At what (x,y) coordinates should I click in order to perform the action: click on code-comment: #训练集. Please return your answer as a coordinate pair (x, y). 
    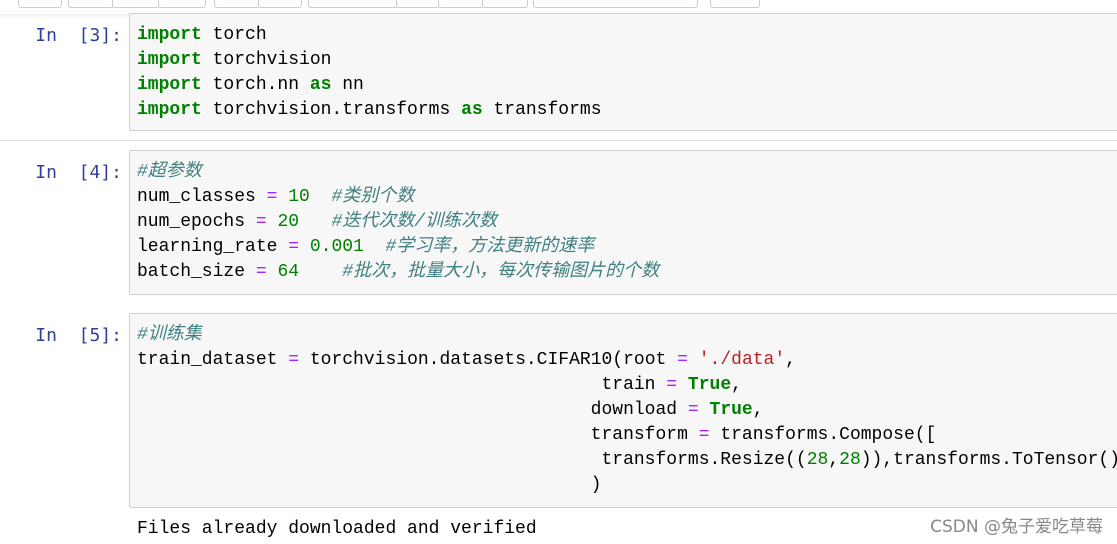
    Looking at the image, I should click on (169, 335).